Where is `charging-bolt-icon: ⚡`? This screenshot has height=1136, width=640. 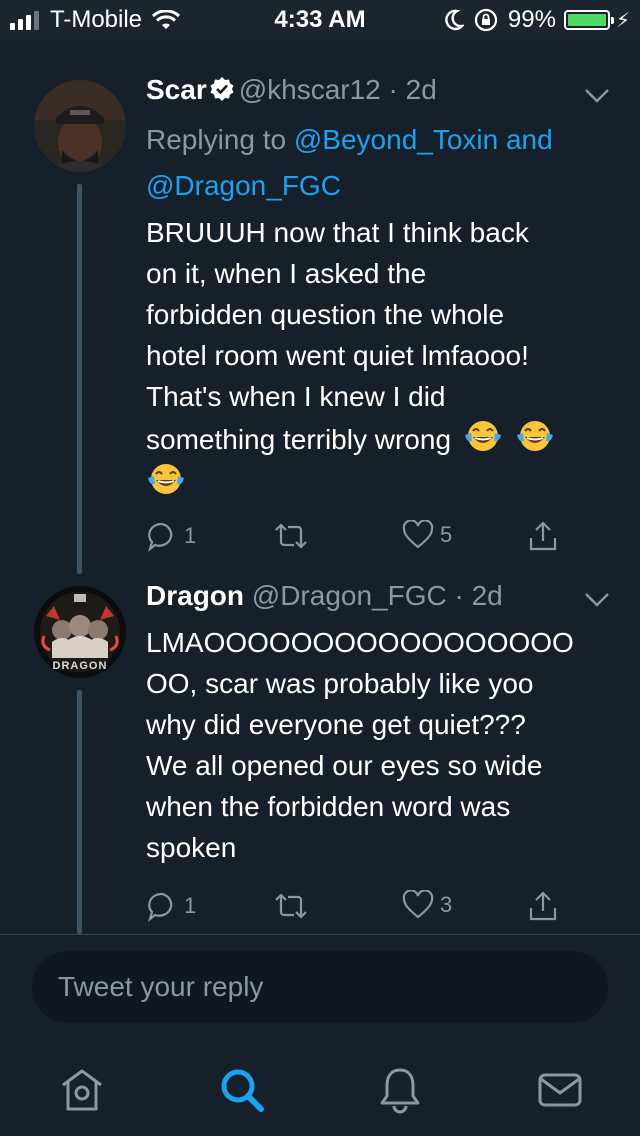 charging-bolt-icon: ⚡ is located at coordinates (622, 20).